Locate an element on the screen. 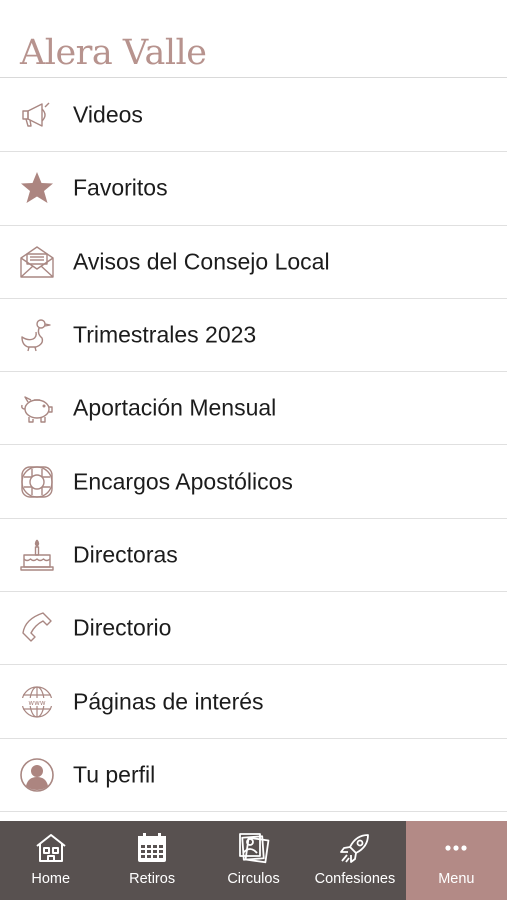  menu-item-label: Encargos Apostólicos is located at coordinates (183, 481).